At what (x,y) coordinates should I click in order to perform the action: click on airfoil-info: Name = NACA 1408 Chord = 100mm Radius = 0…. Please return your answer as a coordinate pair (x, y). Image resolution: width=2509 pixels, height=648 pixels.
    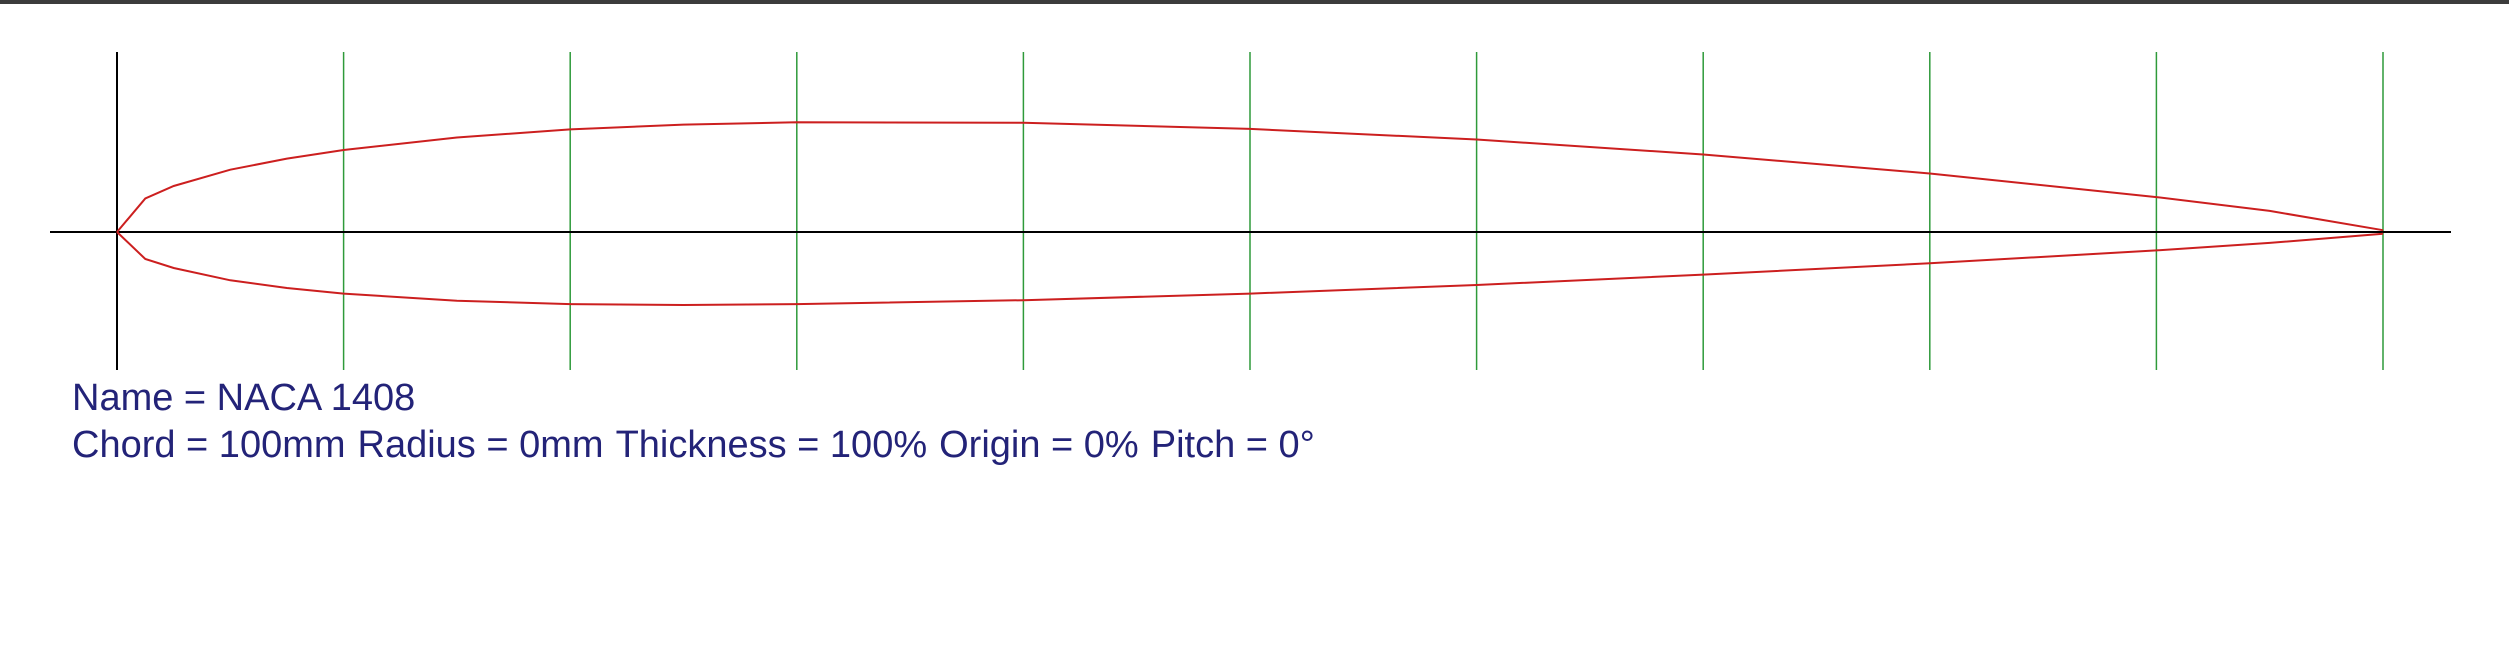
    Looking at the image, I should click on (693, 422).